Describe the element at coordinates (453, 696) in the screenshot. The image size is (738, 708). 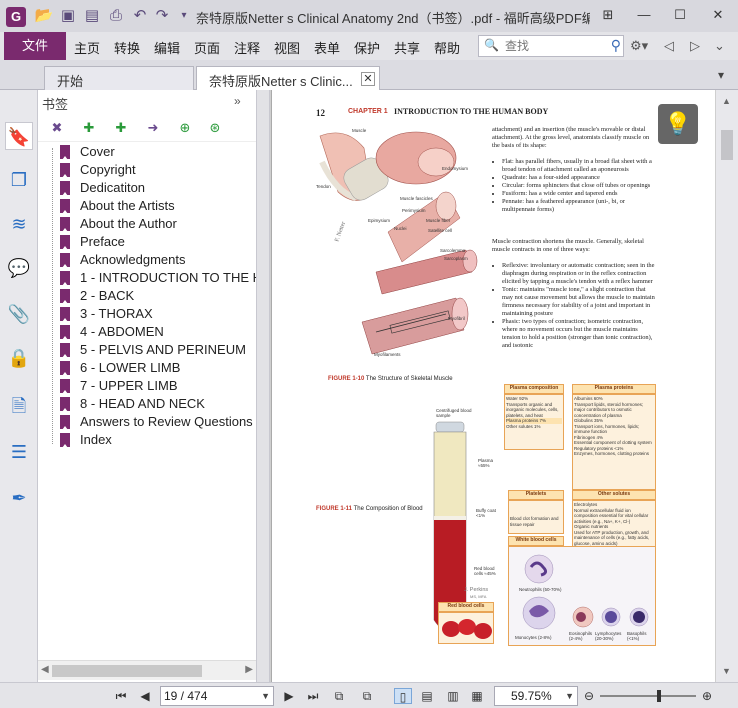
I see `facing-view-icon: ▥` at that location.